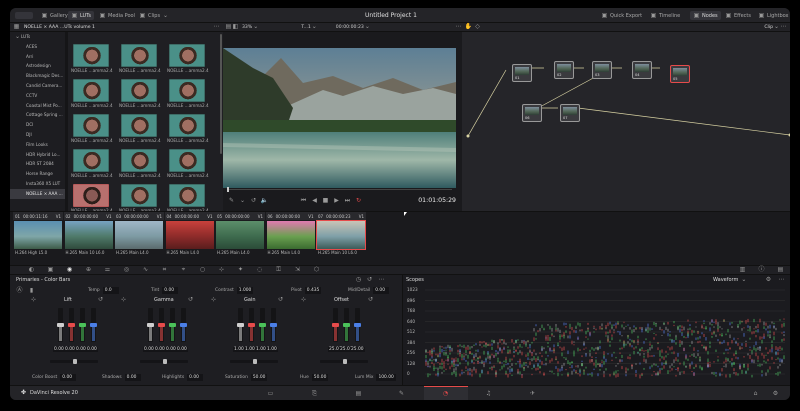 This screenshot has height=411, width=800. Describe the element at coordinates (621, 15) in the screenshot. I see `tab-quick-export: ▣ Quick Export` at that location.